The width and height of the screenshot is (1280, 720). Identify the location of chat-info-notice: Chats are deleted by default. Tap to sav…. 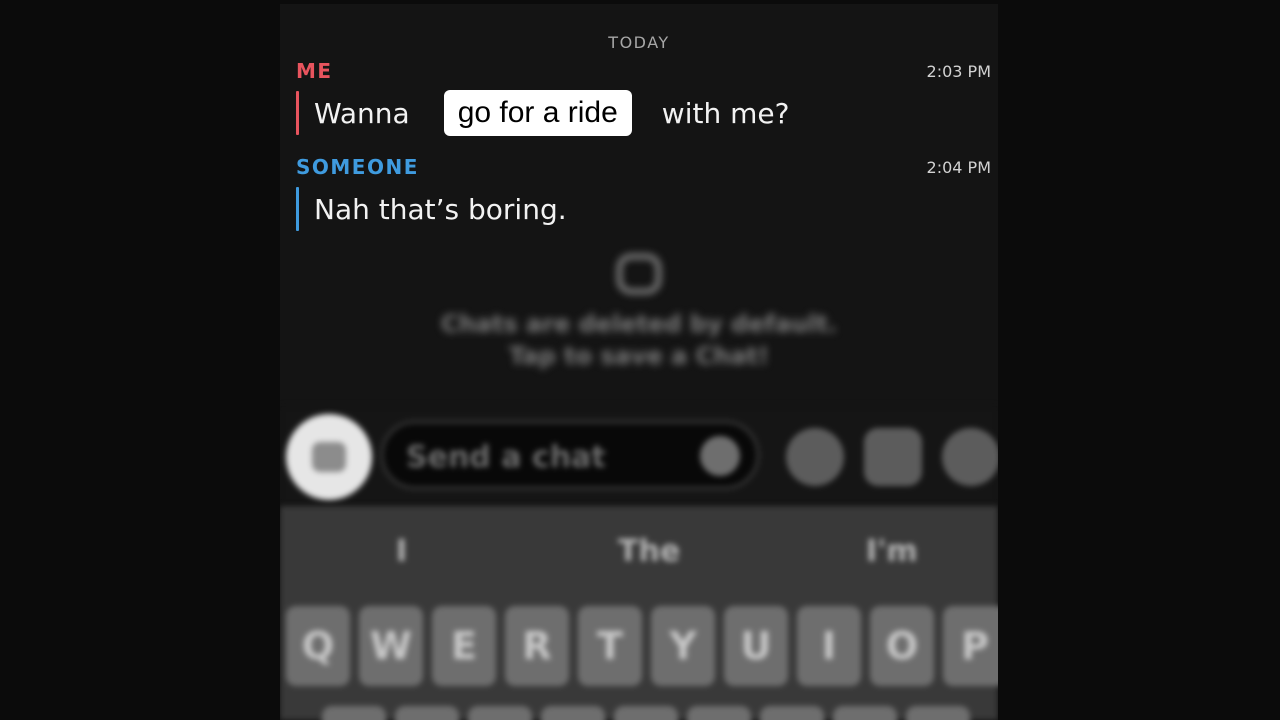
(639, 313).